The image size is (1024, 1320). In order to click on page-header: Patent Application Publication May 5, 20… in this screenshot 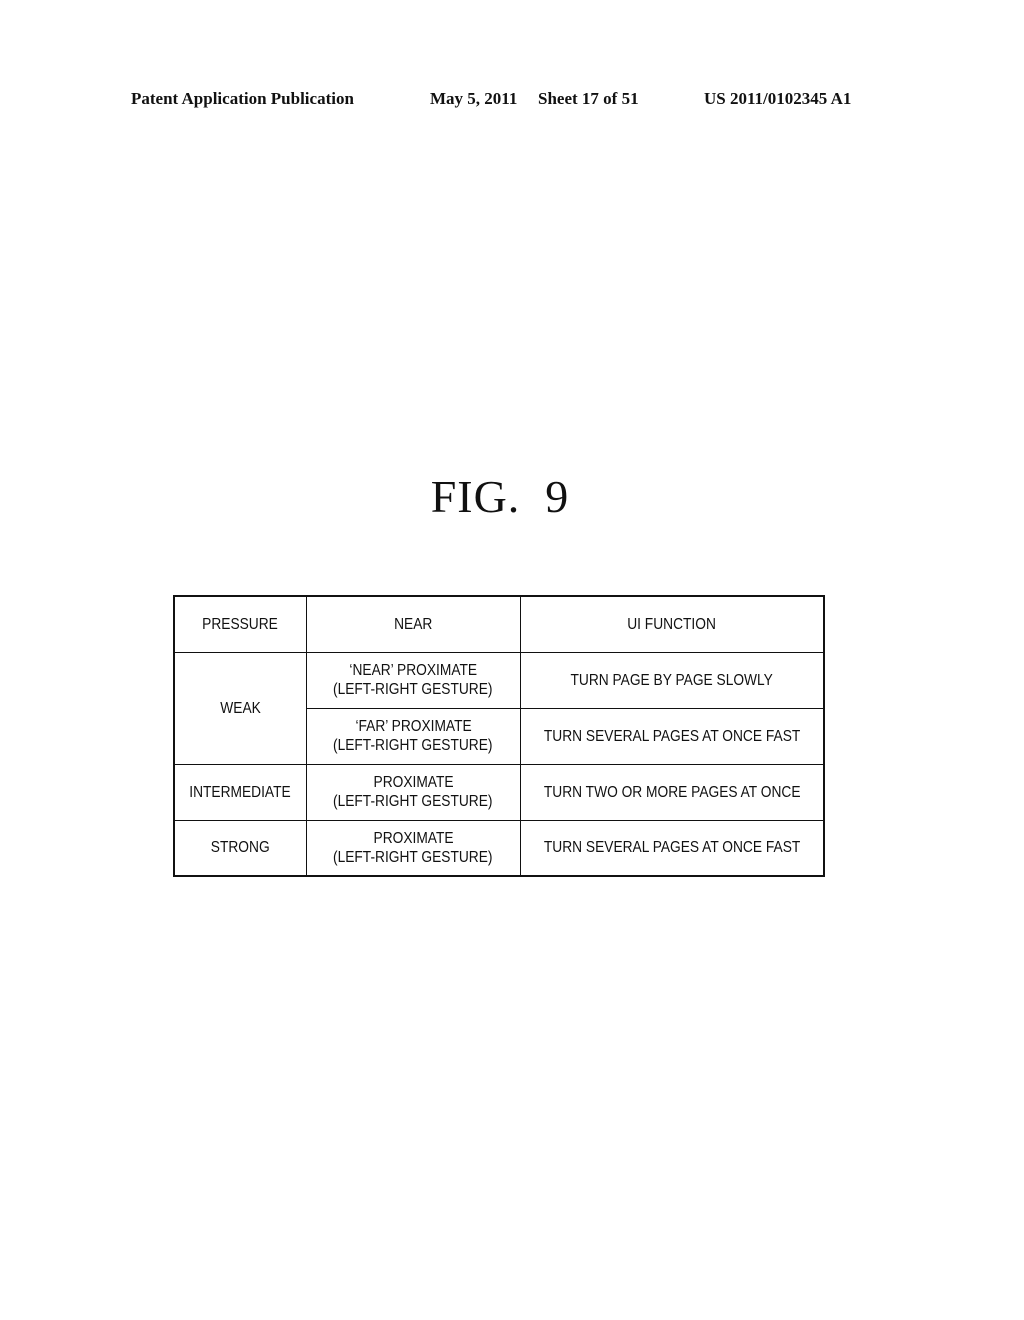, I will do `click(512, 101)`.